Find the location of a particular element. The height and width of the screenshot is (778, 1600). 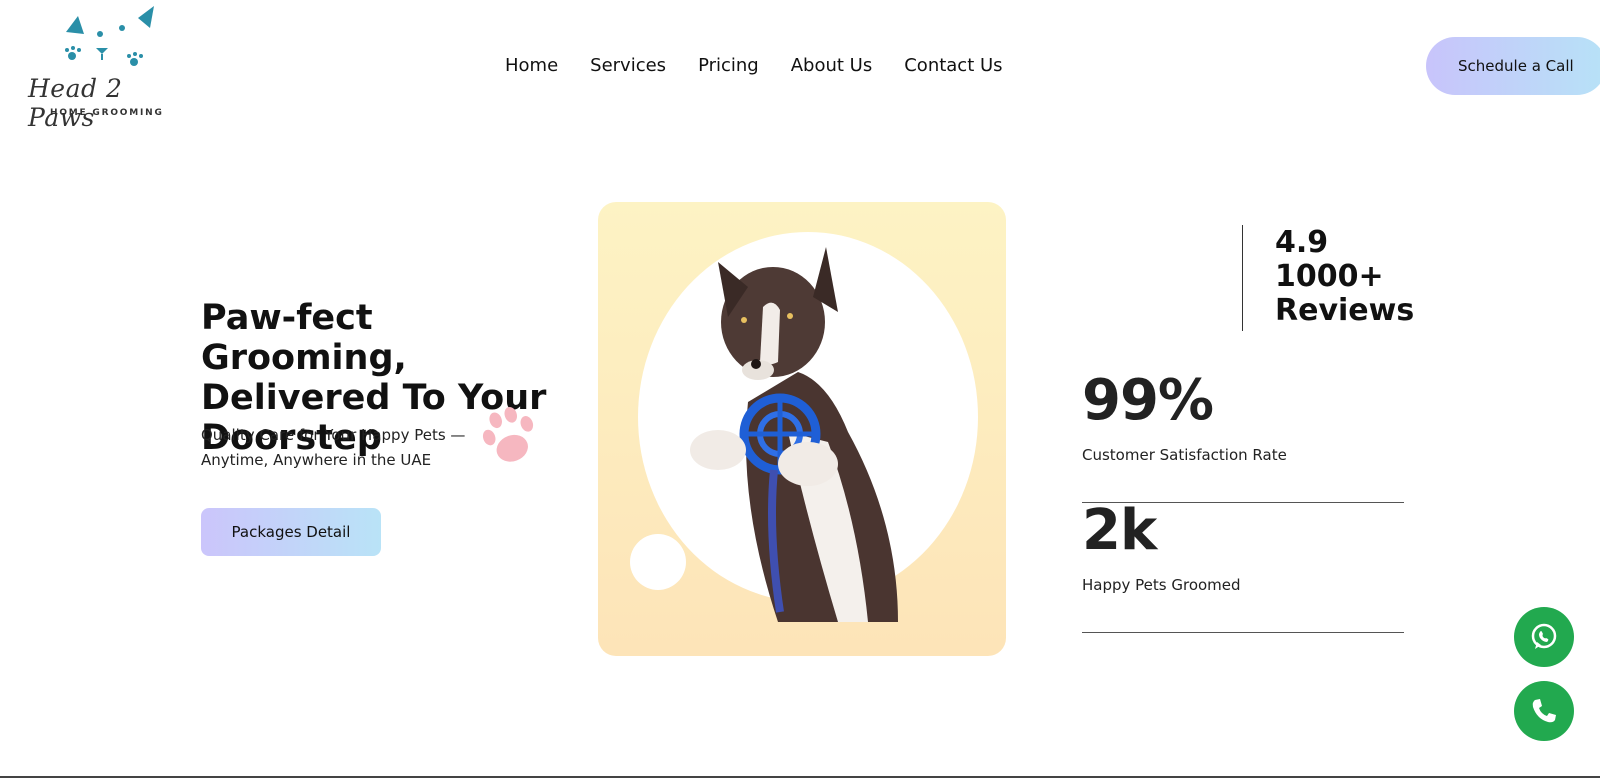

rating-reviews-count: 1000+ is located at coordinates (1329, 276).